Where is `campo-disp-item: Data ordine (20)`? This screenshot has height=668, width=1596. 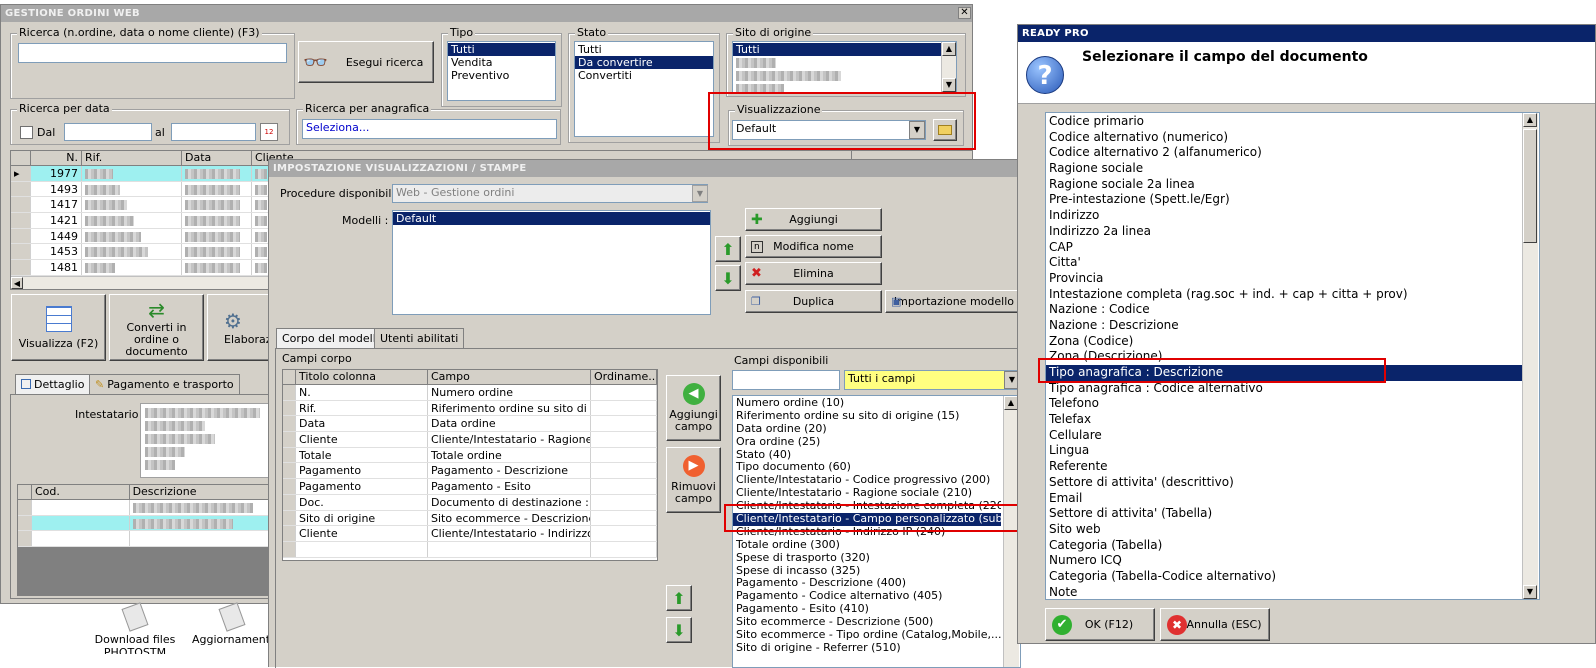 campo-disp-item: Data ordine (20) is located at coordinates (867, 429).